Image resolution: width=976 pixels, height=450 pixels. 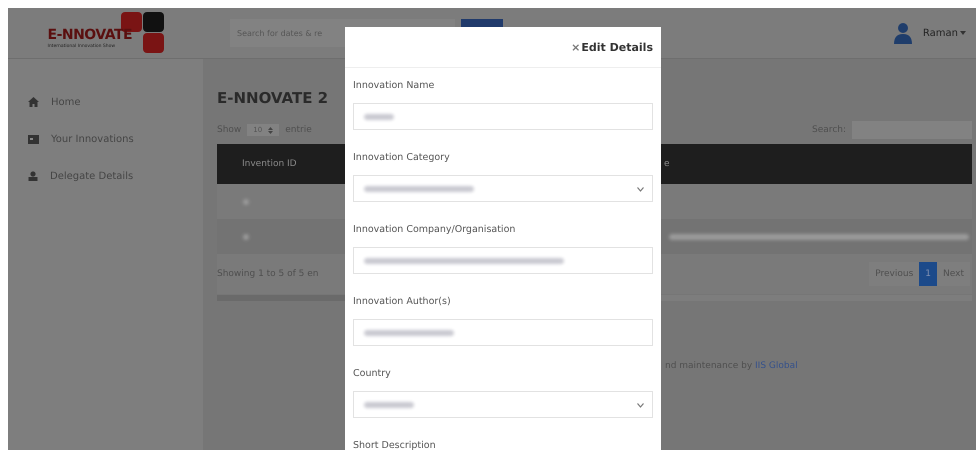 I want to click on field-label: Innovation Company/Organisation, so click(x=434, y=230).